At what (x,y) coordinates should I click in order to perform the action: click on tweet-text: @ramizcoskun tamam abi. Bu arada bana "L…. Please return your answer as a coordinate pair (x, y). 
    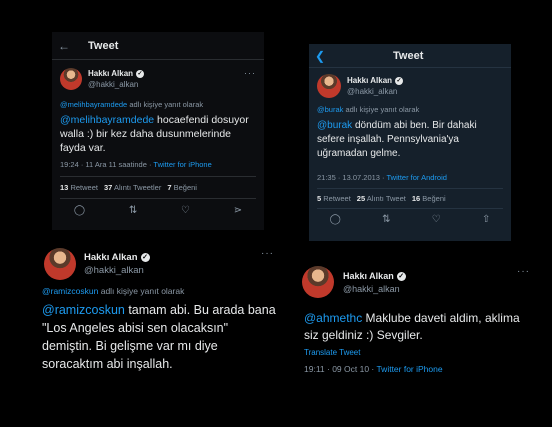
    Looking at the image, I should click on (160, 337).